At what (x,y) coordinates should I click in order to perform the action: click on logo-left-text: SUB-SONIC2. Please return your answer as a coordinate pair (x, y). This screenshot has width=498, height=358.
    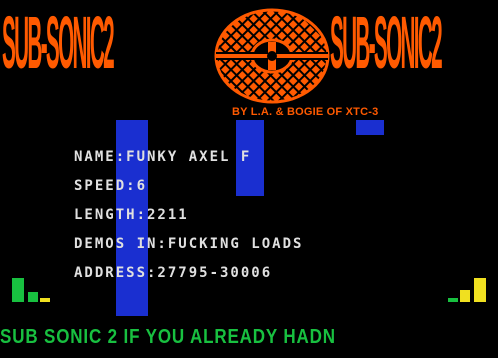
    Looking at the image, I should click on (58, 42).